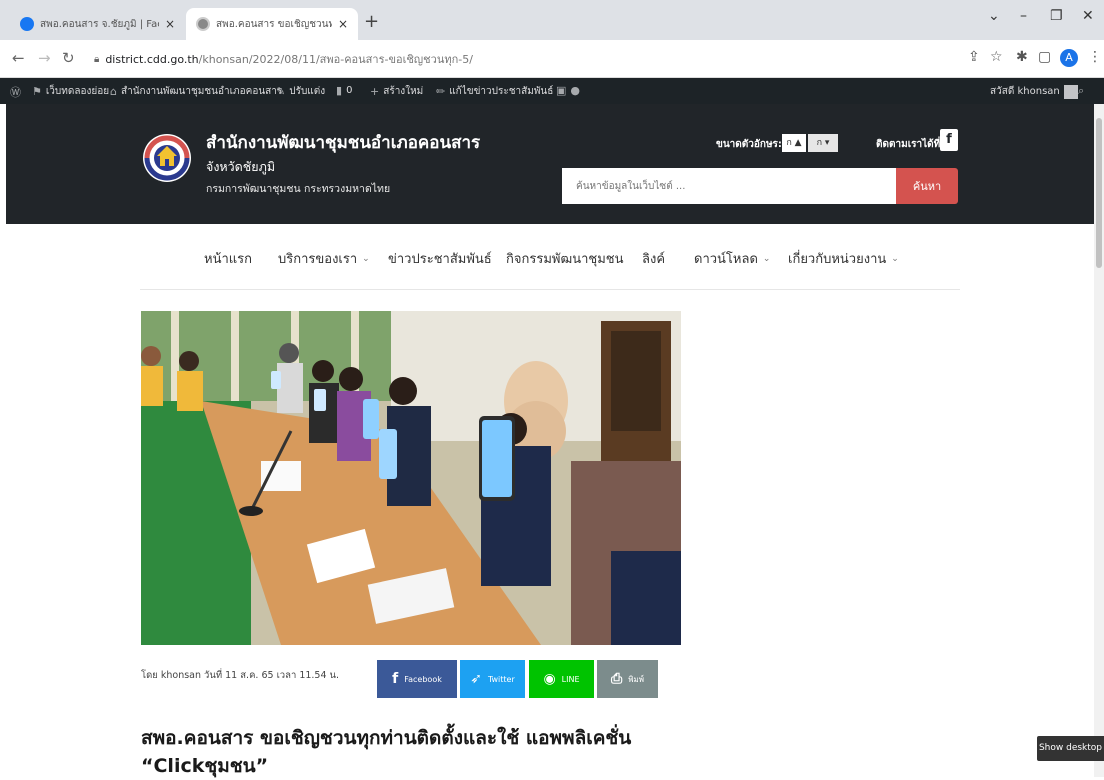  Describe the element at coordinates (298, 189) in the screenshot. I see `site-ministry: กรมการพัฒนาชุมชน กระทรวงมหาดไทย` at that location.